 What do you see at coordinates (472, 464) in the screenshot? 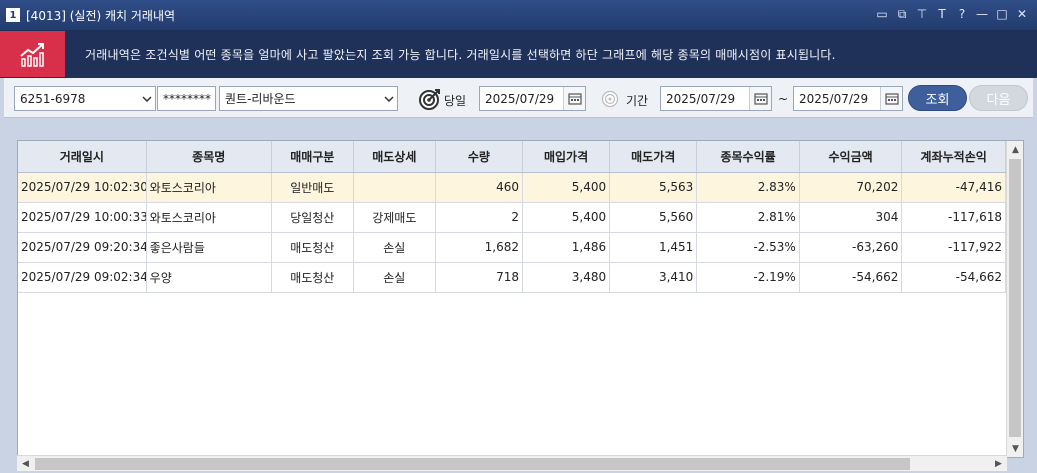
I see `horizontal-scroll-thumb` at bounding box center [472, 464].